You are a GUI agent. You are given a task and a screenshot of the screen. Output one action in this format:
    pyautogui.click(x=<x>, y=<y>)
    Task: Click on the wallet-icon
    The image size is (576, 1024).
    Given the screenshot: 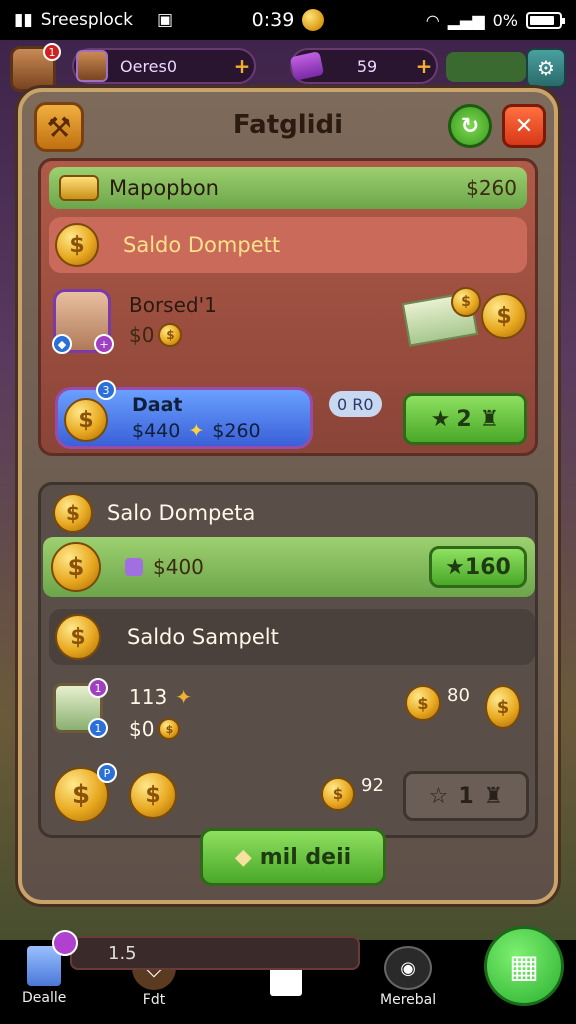 What is the action you would take?
    pyautogui.click(x=79, y=188)
    